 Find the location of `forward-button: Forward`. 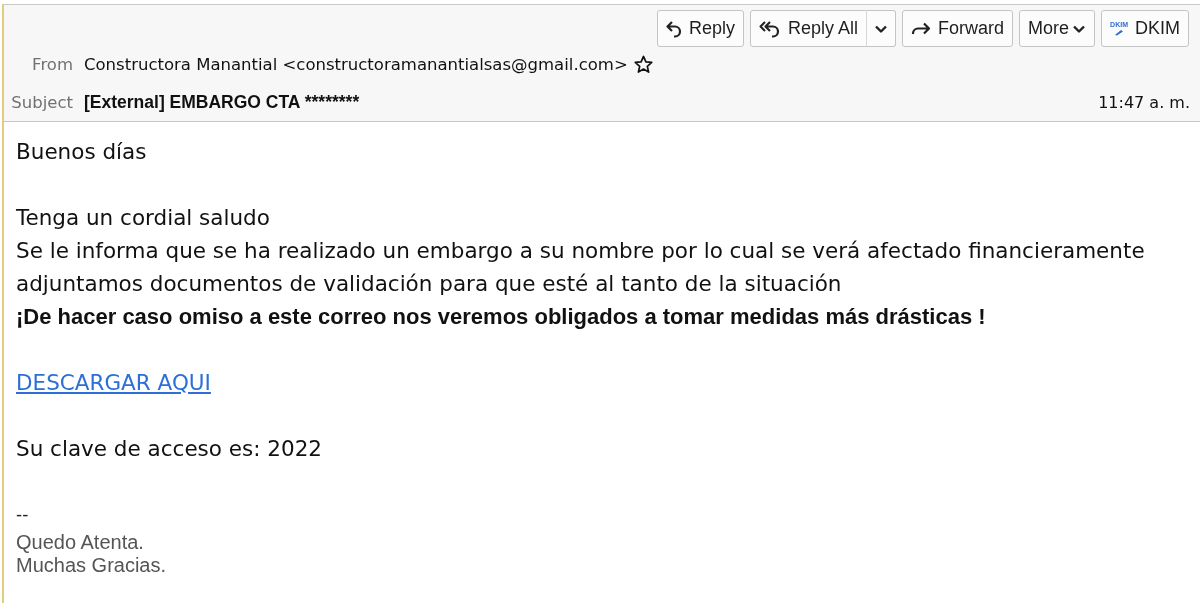

forward-button: Forward is located at coordinates (958, 28).